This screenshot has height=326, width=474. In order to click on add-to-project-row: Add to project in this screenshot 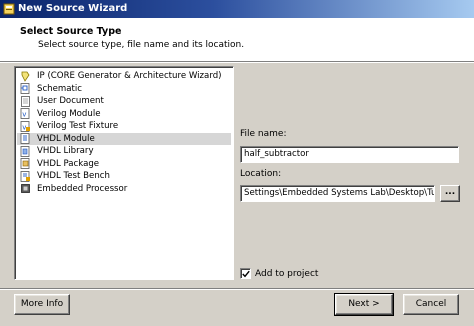, I will do `click(279, 273)`.